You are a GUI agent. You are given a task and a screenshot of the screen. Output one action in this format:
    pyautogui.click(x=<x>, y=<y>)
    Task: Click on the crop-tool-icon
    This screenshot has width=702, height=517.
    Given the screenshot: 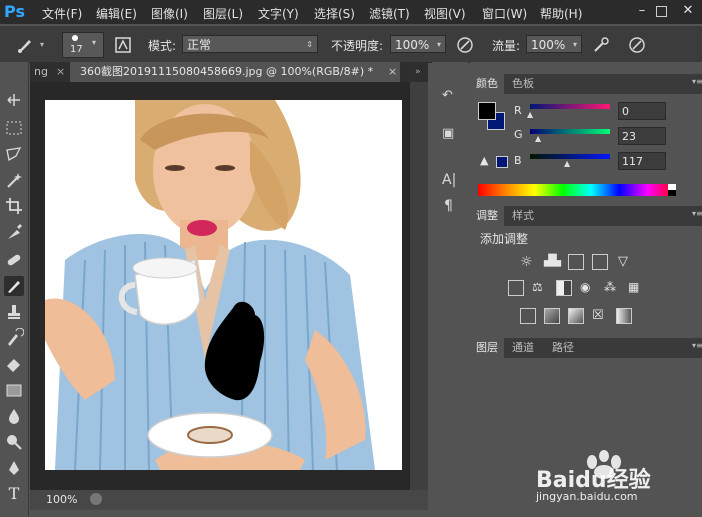 What is the action you would take?
    pyautogui.click(x=14, y=206)
    